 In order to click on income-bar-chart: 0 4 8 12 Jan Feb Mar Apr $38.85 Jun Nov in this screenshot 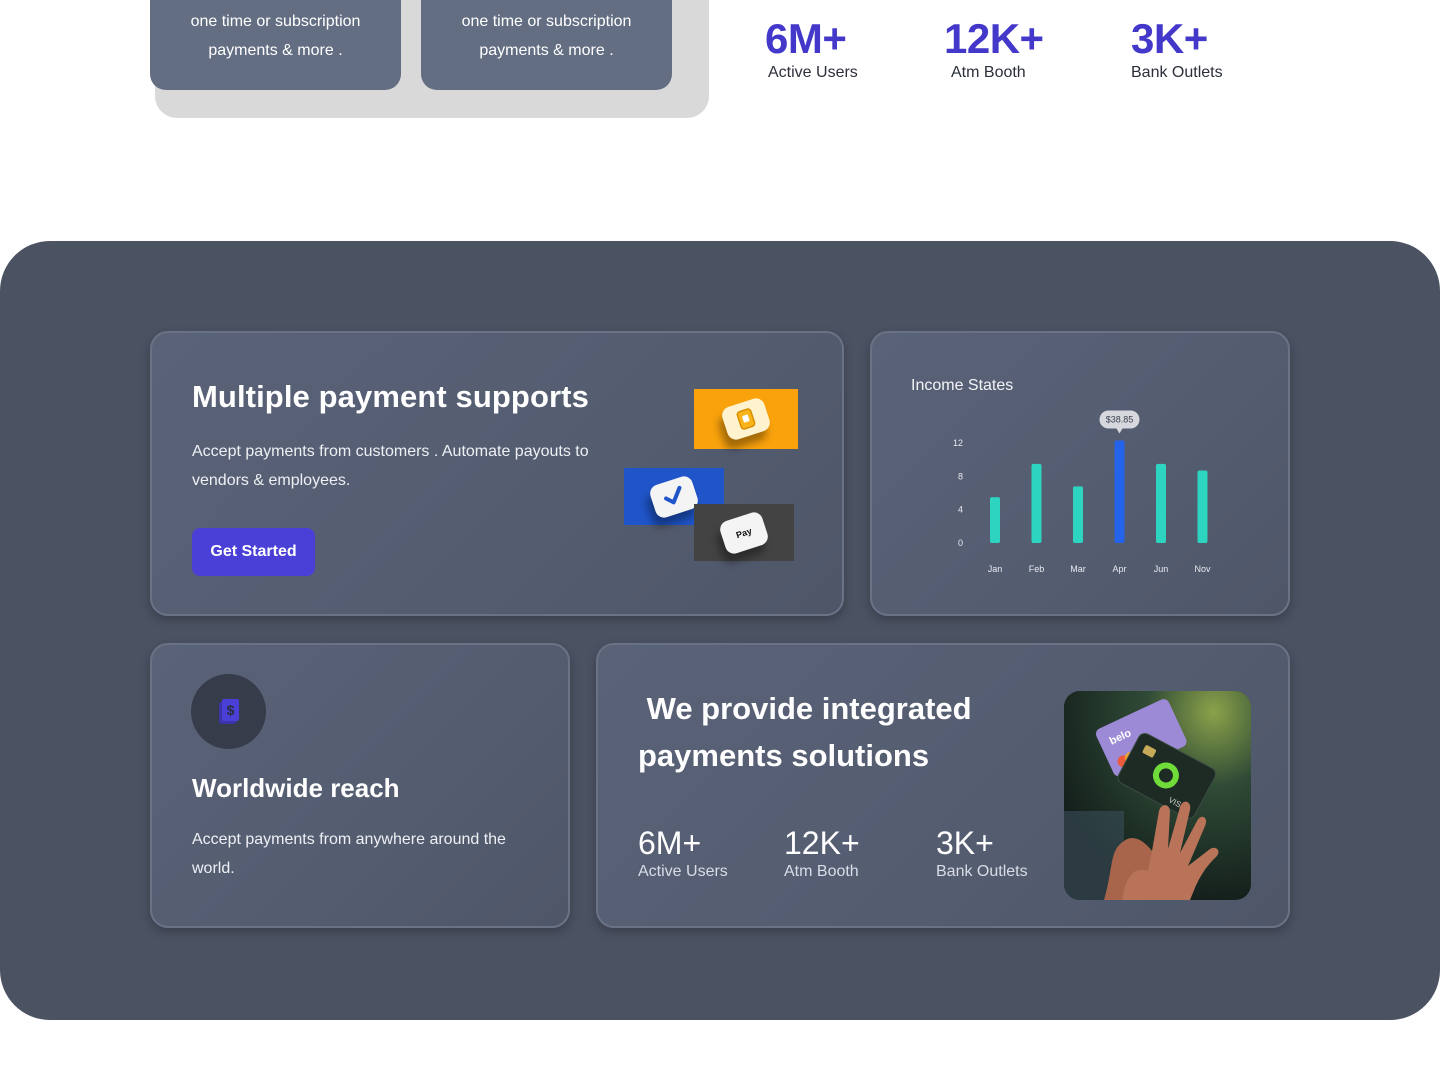, I will do `click(1082, 492)`.